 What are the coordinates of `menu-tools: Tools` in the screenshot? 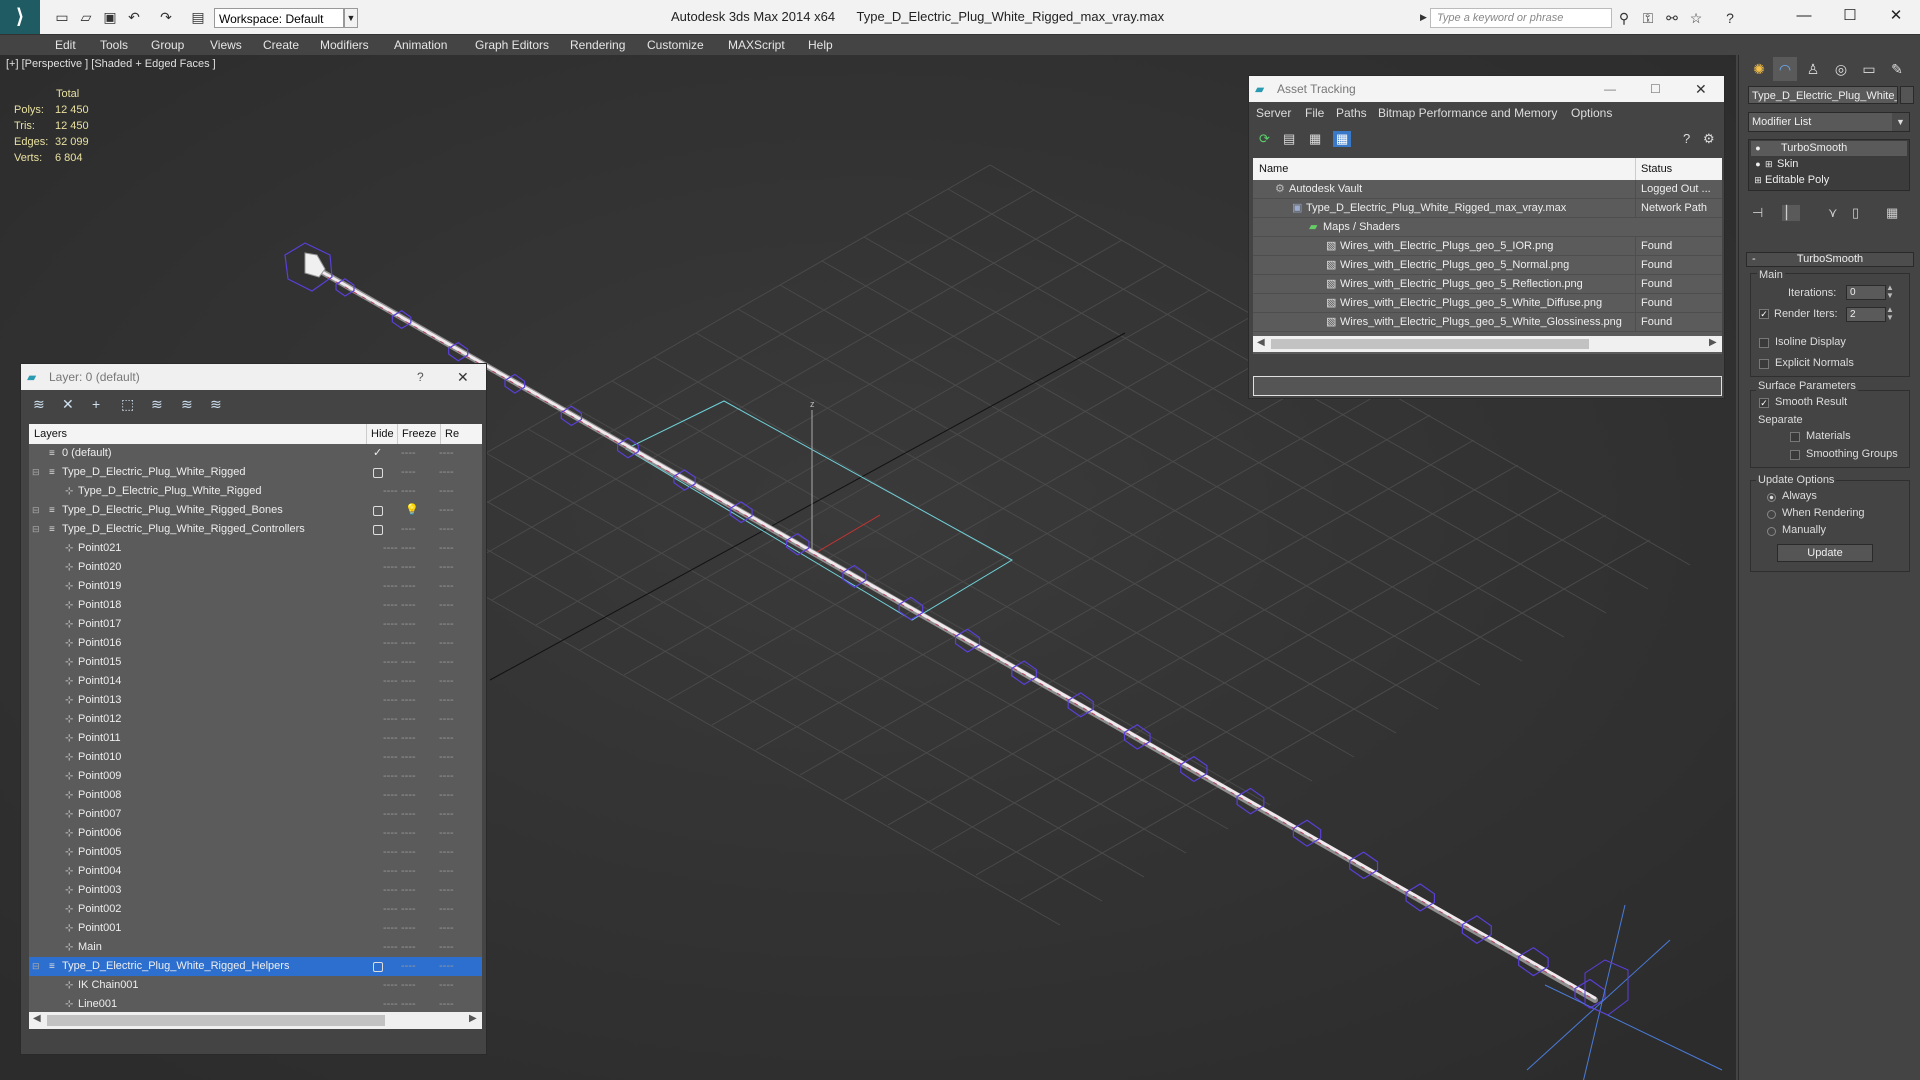 It's located at (114, 45).